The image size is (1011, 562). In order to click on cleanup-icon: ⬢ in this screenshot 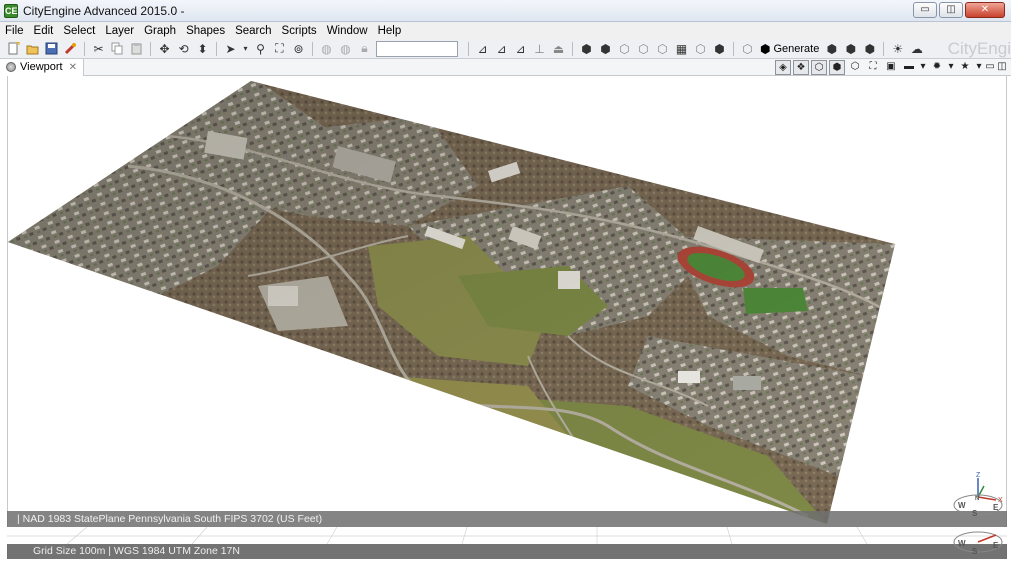, I will do `click(832, 49)`.